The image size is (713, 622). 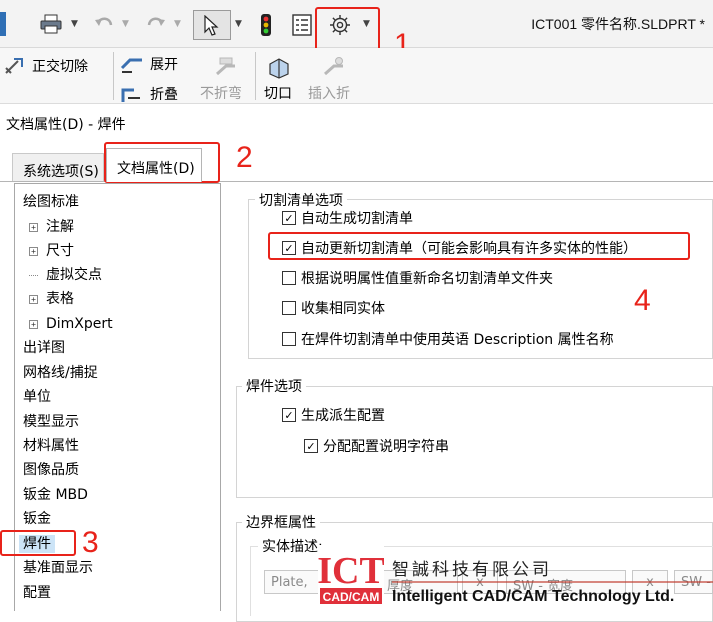 What do you see at coordinates (79, 324) in the screenshot?
I see `tree-item-label: DimXpert` at bounding box center [79, 324].